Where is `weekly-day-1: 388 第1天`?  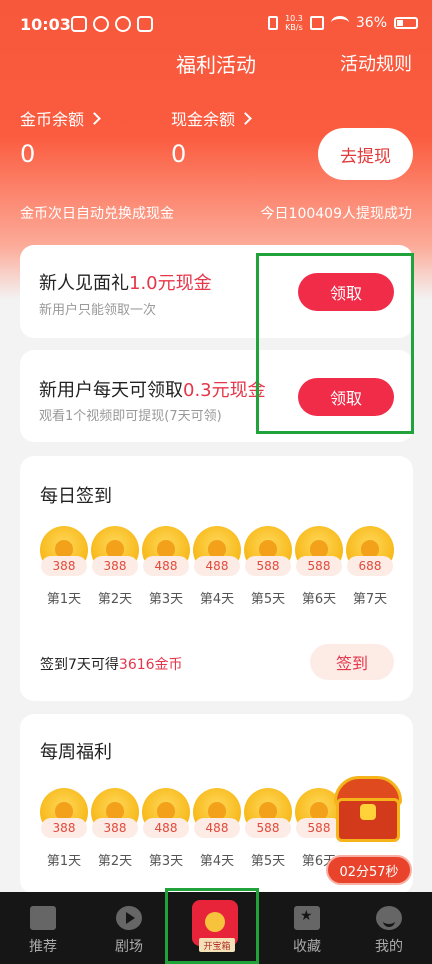
weekly-day-1: 388 第1天 is located at coordinates (65, 828).